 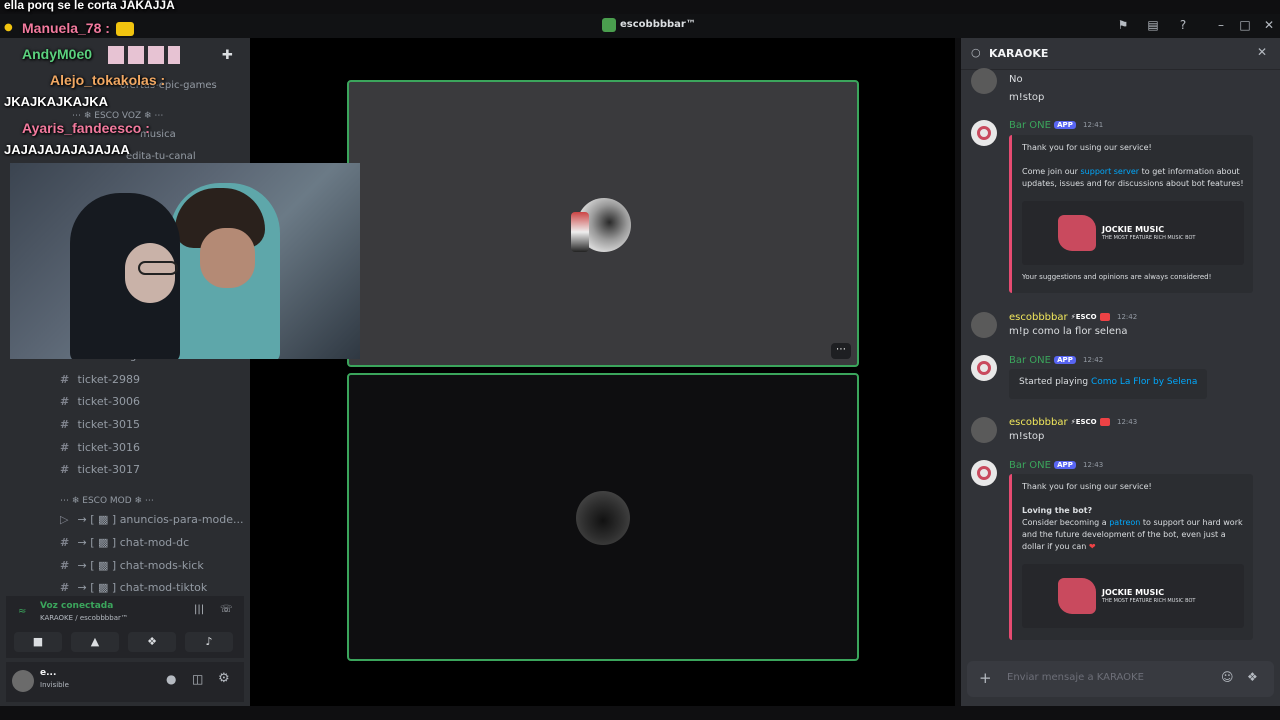 I want to click on settings-gear-icon: ⚙, so click(x=224, y=678).